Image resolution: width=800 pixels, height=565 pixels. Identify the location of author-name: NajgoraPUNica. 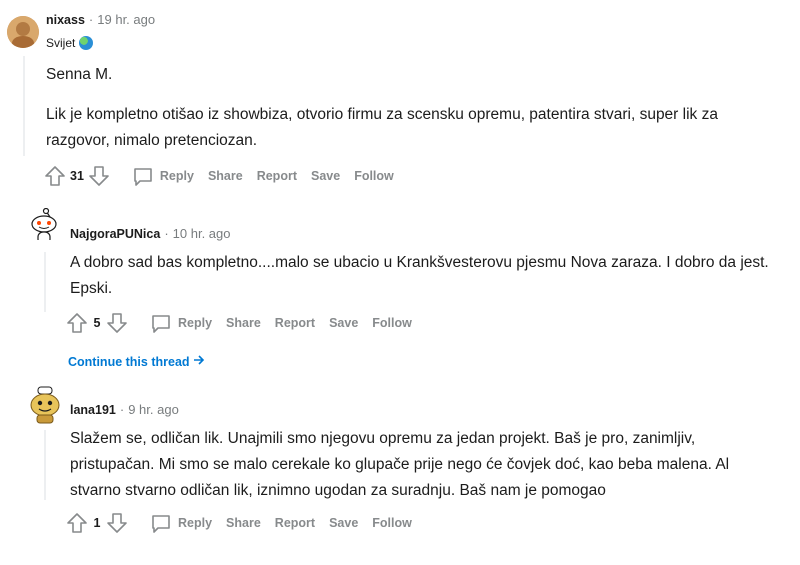
(115, 234).